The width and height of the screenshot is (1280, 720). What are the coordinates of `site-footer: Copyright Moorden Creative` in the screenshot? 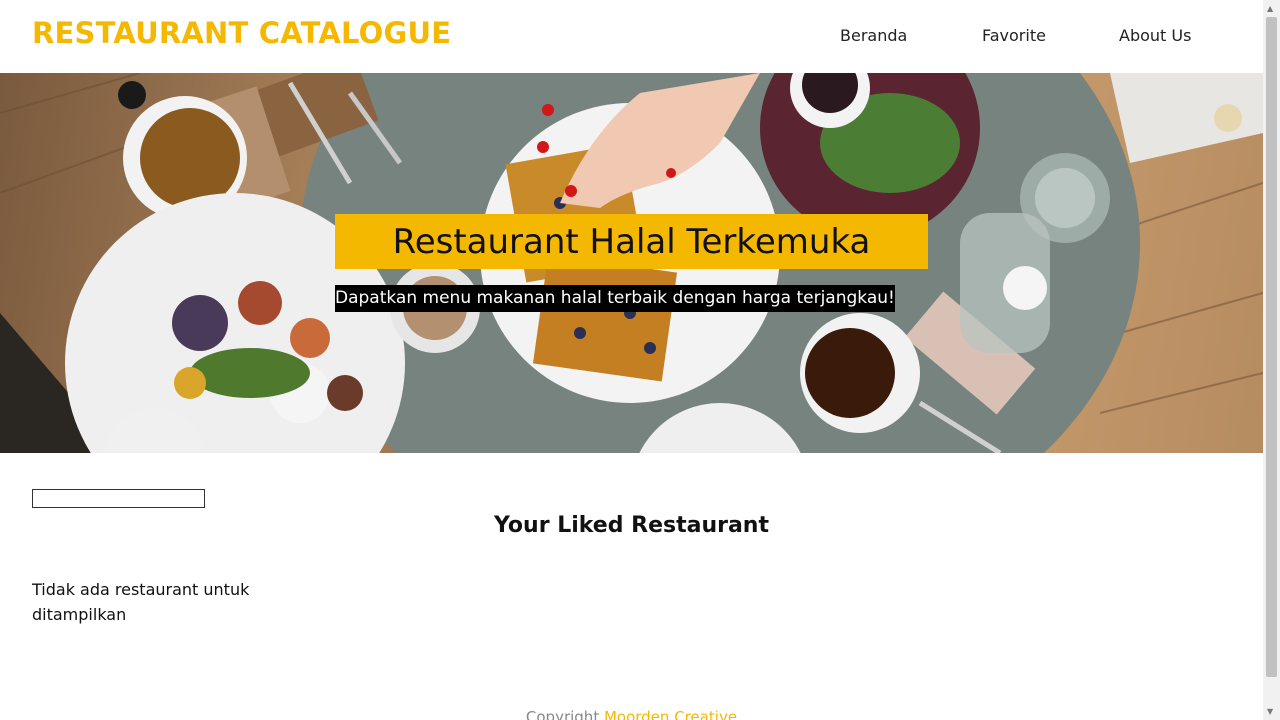 It's located at (631, 714).